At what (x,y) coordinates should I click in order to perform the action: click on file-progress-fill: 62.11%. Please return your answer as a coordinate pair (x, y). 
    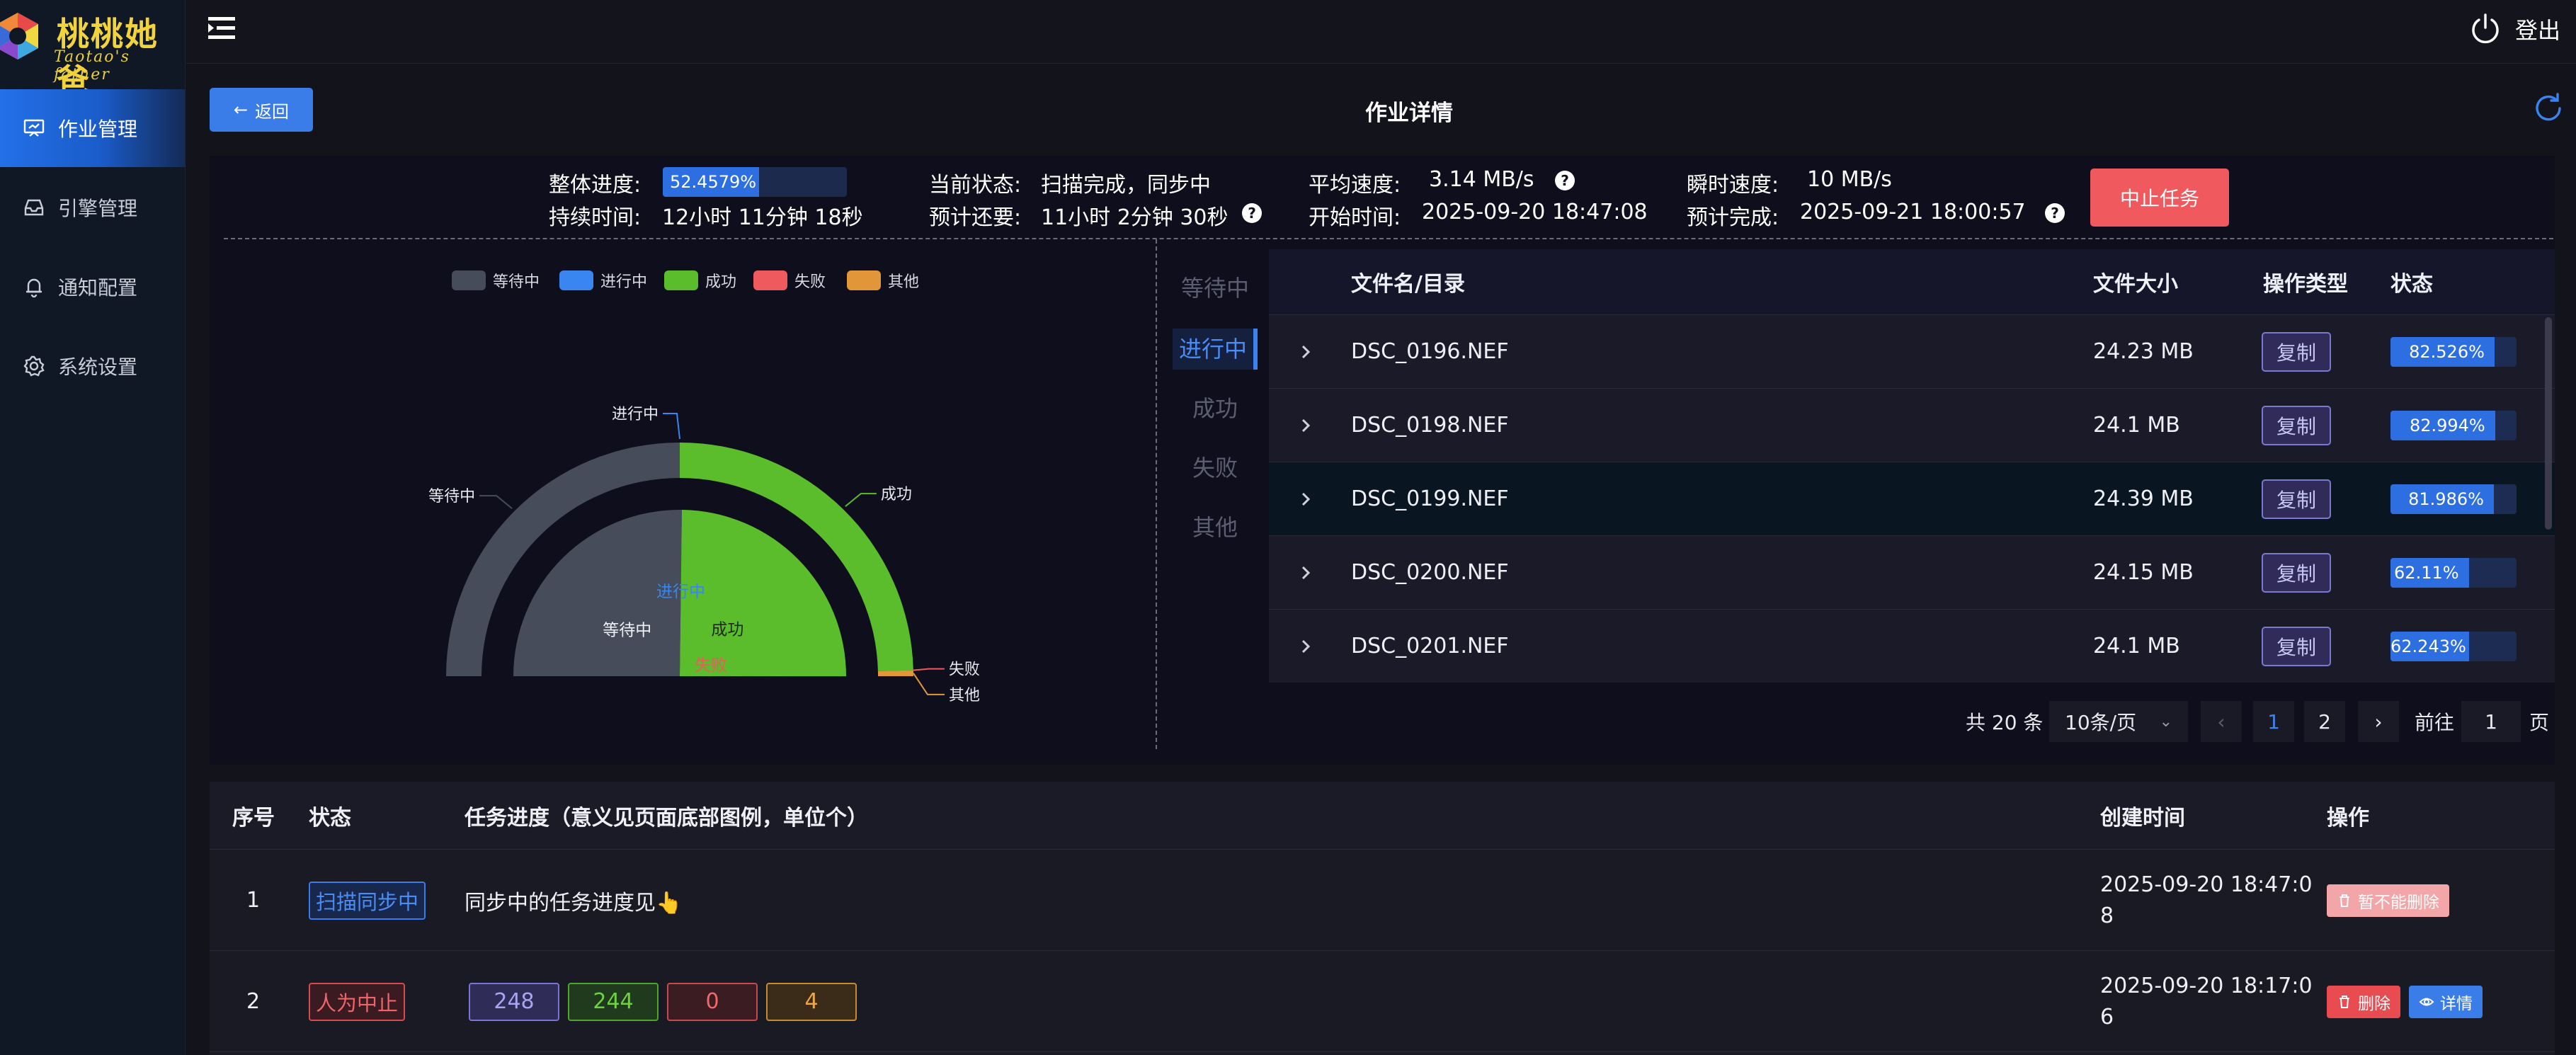
    Looking at the image, I should click on (2430, 572).